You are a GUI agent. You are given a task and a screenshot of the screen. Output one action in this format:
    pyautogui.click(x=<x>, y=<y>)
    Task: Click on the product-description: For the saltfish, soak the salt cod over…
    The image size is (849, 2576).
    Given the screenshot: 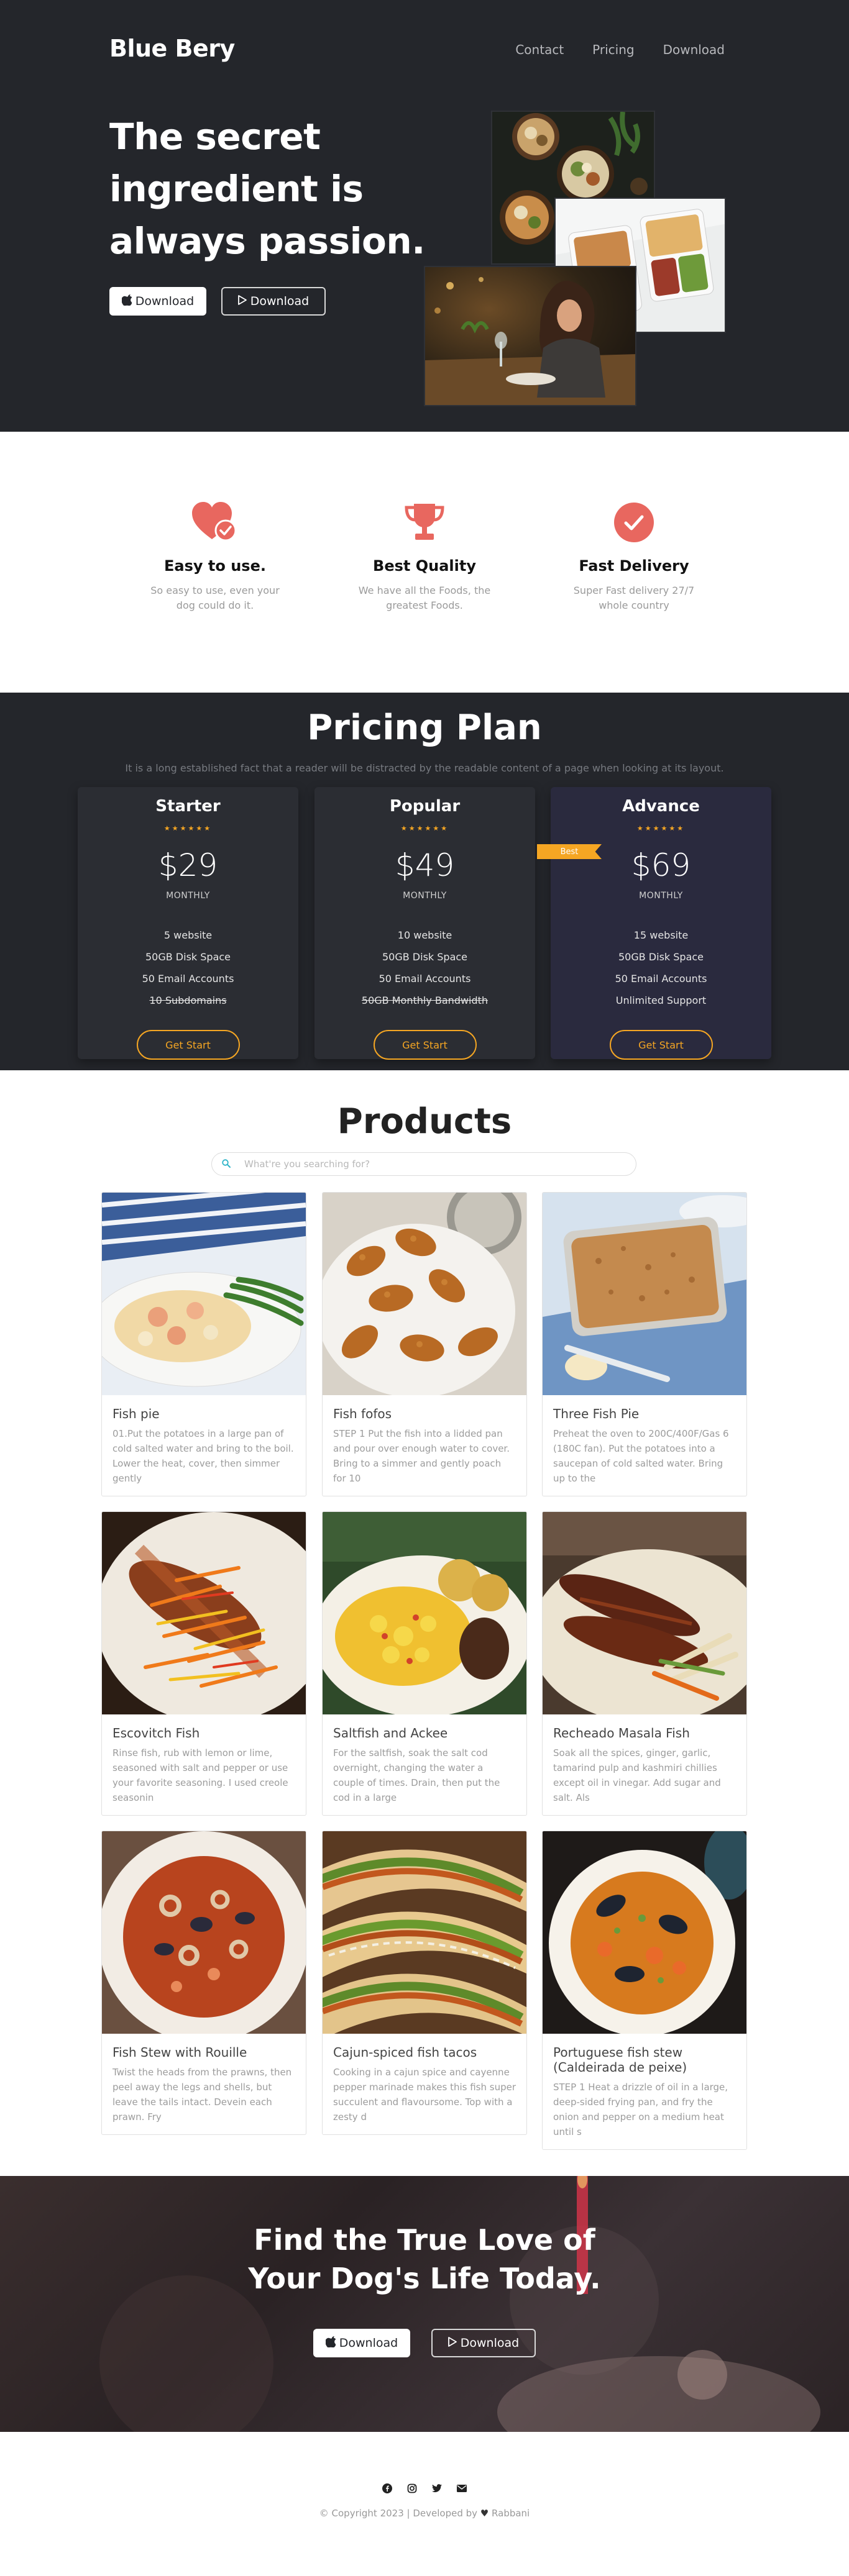 What is the action you would take?
    pyautogui.click(x=416, y=1775)
    